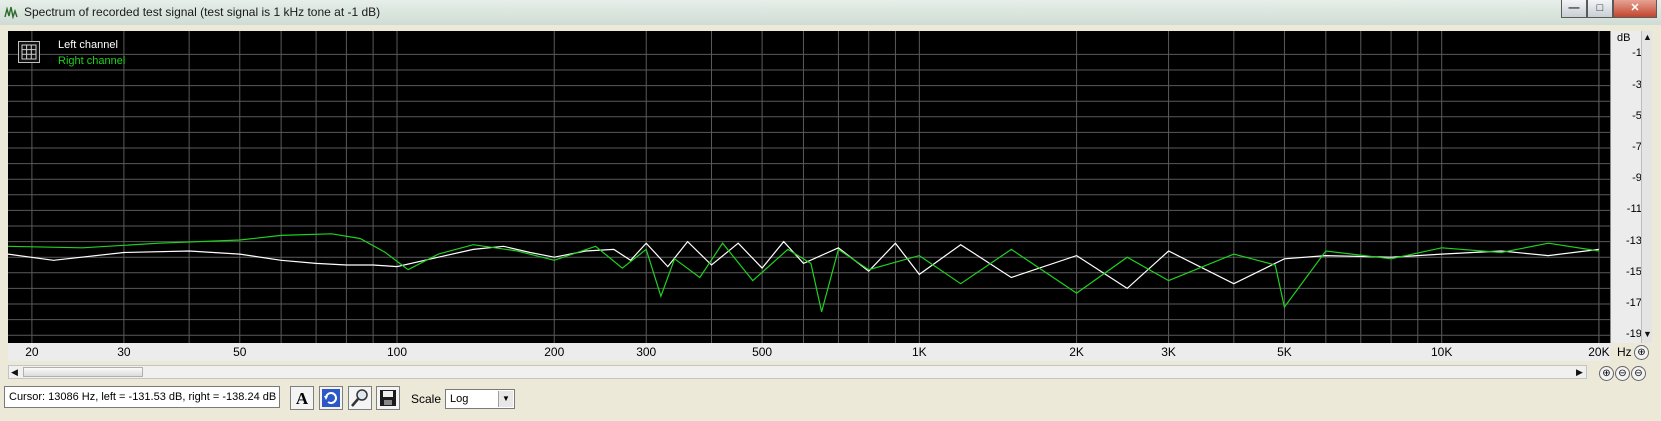 This screenshot has height=421, width=1661. What do you see at coordinates (29, 52) in the screenshot?
I see `grid-toggle-icon` at bounding box center [29, 52].